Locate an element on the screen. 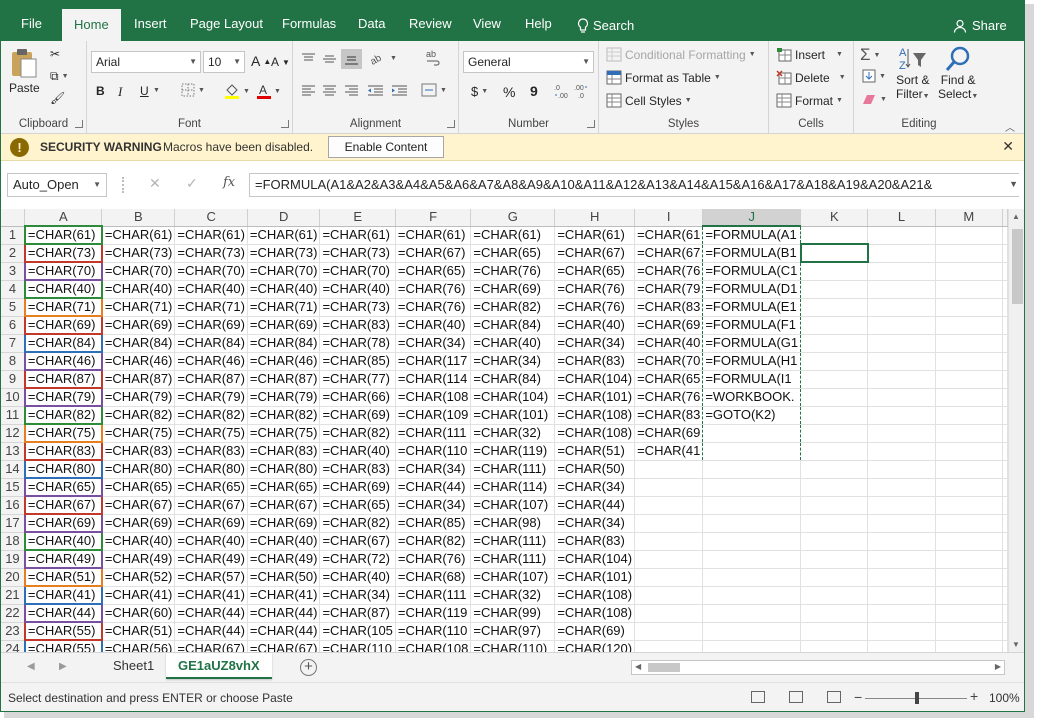  cell-a10: =CHAR(79) is located at coordinates (63, 397).